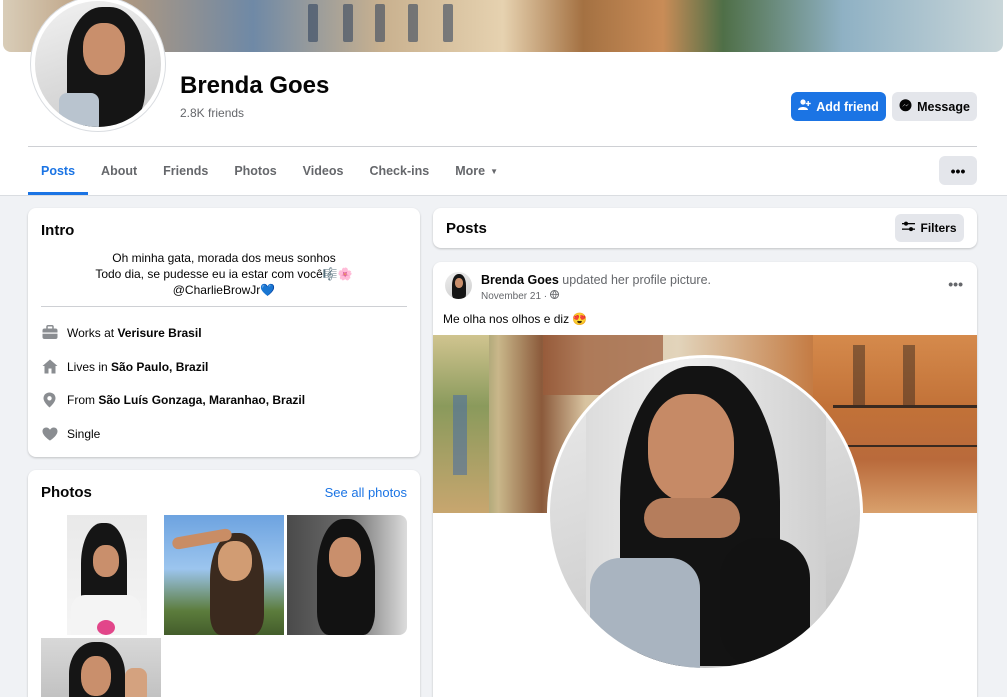 The height and width of the screenshot is (697, 1007). I want to click on filters-label: Filters, so click(938, 228).